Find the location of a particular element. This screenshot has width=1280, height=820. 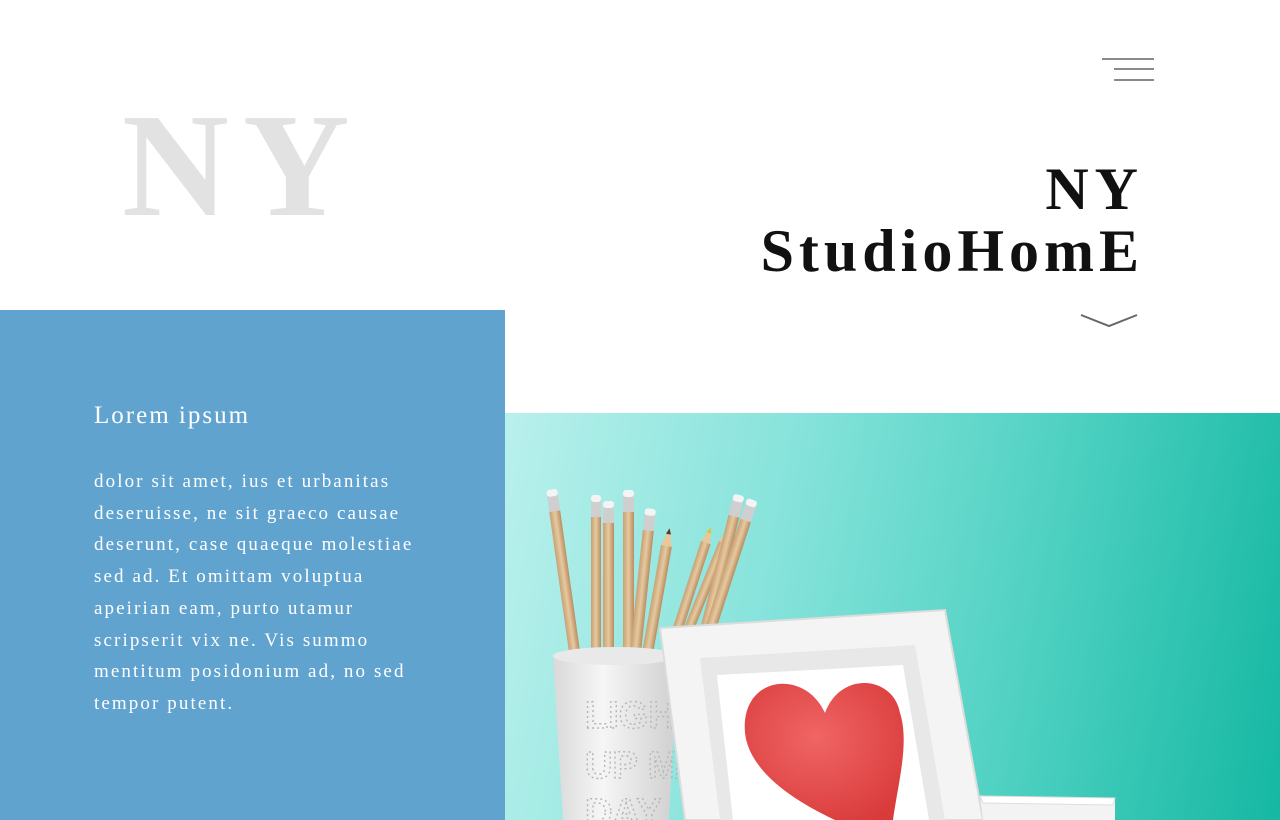

hamburger-menu-icon is located at coordinates (1128, 71).